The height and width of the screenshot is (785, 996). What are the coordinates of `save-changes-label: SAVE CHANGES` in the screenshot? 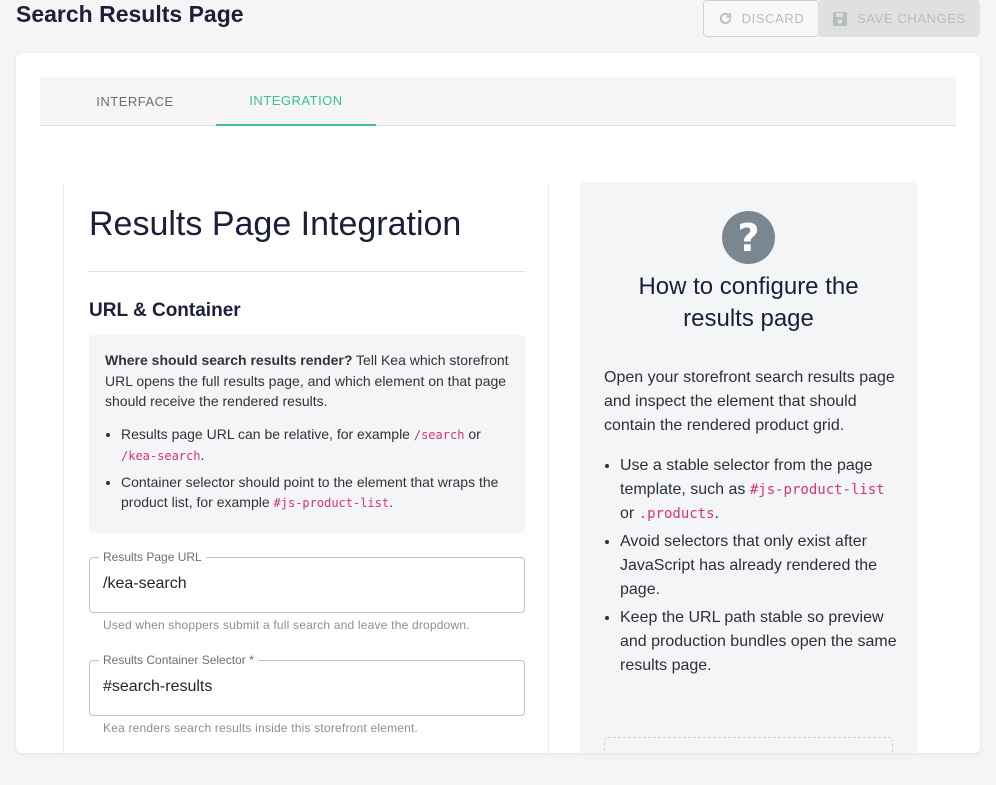 It's located at (911, 18).